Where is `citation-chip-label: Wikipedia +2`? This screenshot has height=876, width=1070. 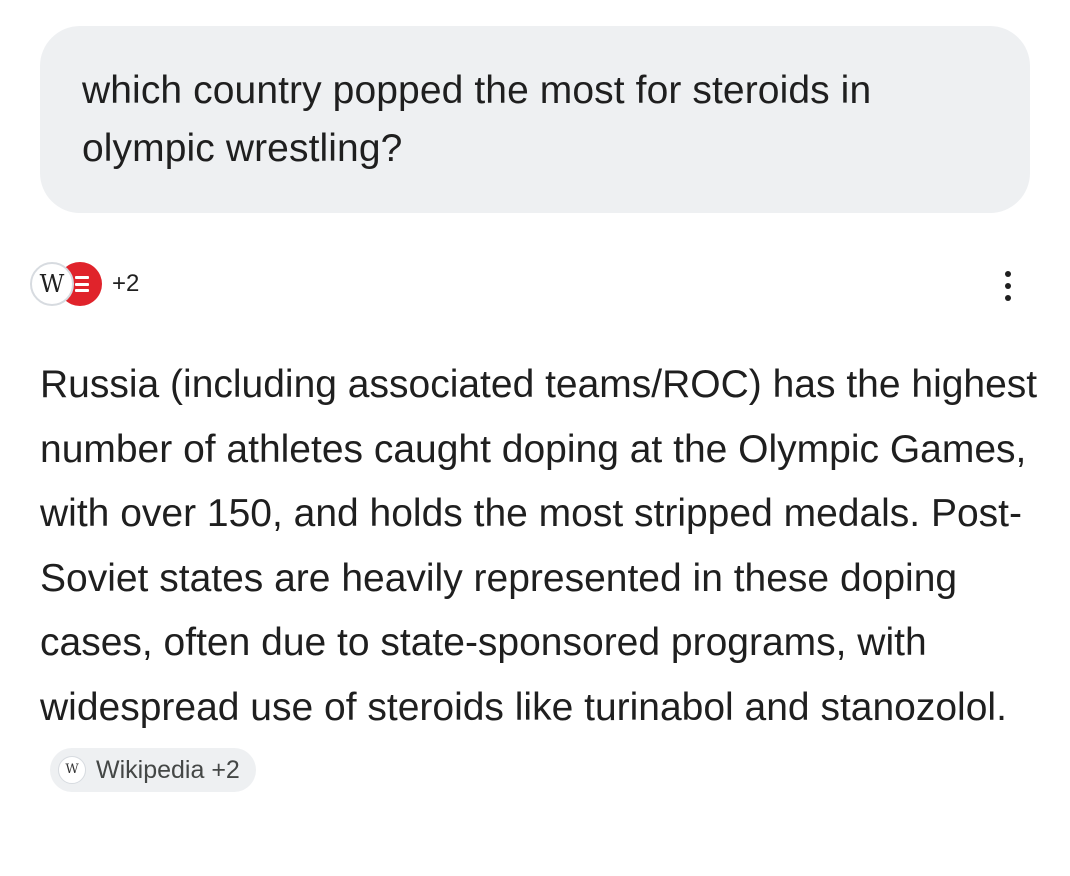
citation-chip-label: Wikipedia +2 is located at coordinates (168, 769).